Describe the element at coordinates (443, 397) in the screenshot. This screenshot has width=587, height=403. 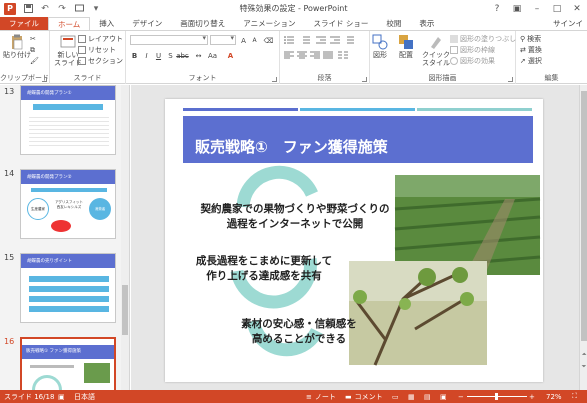
I see `slideshow-view-icon: ▣` at that location.